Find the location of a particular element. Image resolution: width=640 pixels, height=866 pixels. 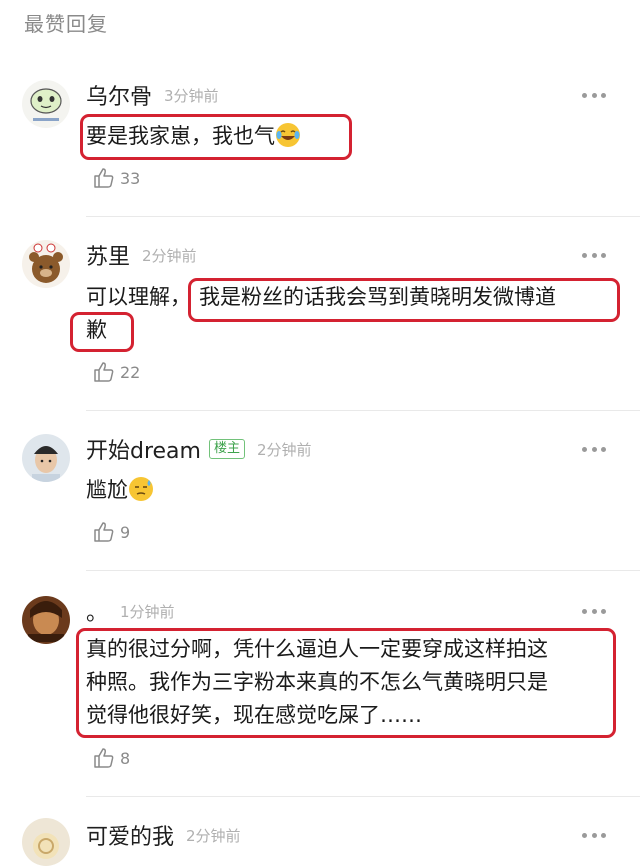

comment-text: 可以理解， 我是粉丝的话我会骂到黄晓明发微博道 歉 is located at coordinates (321, 314).